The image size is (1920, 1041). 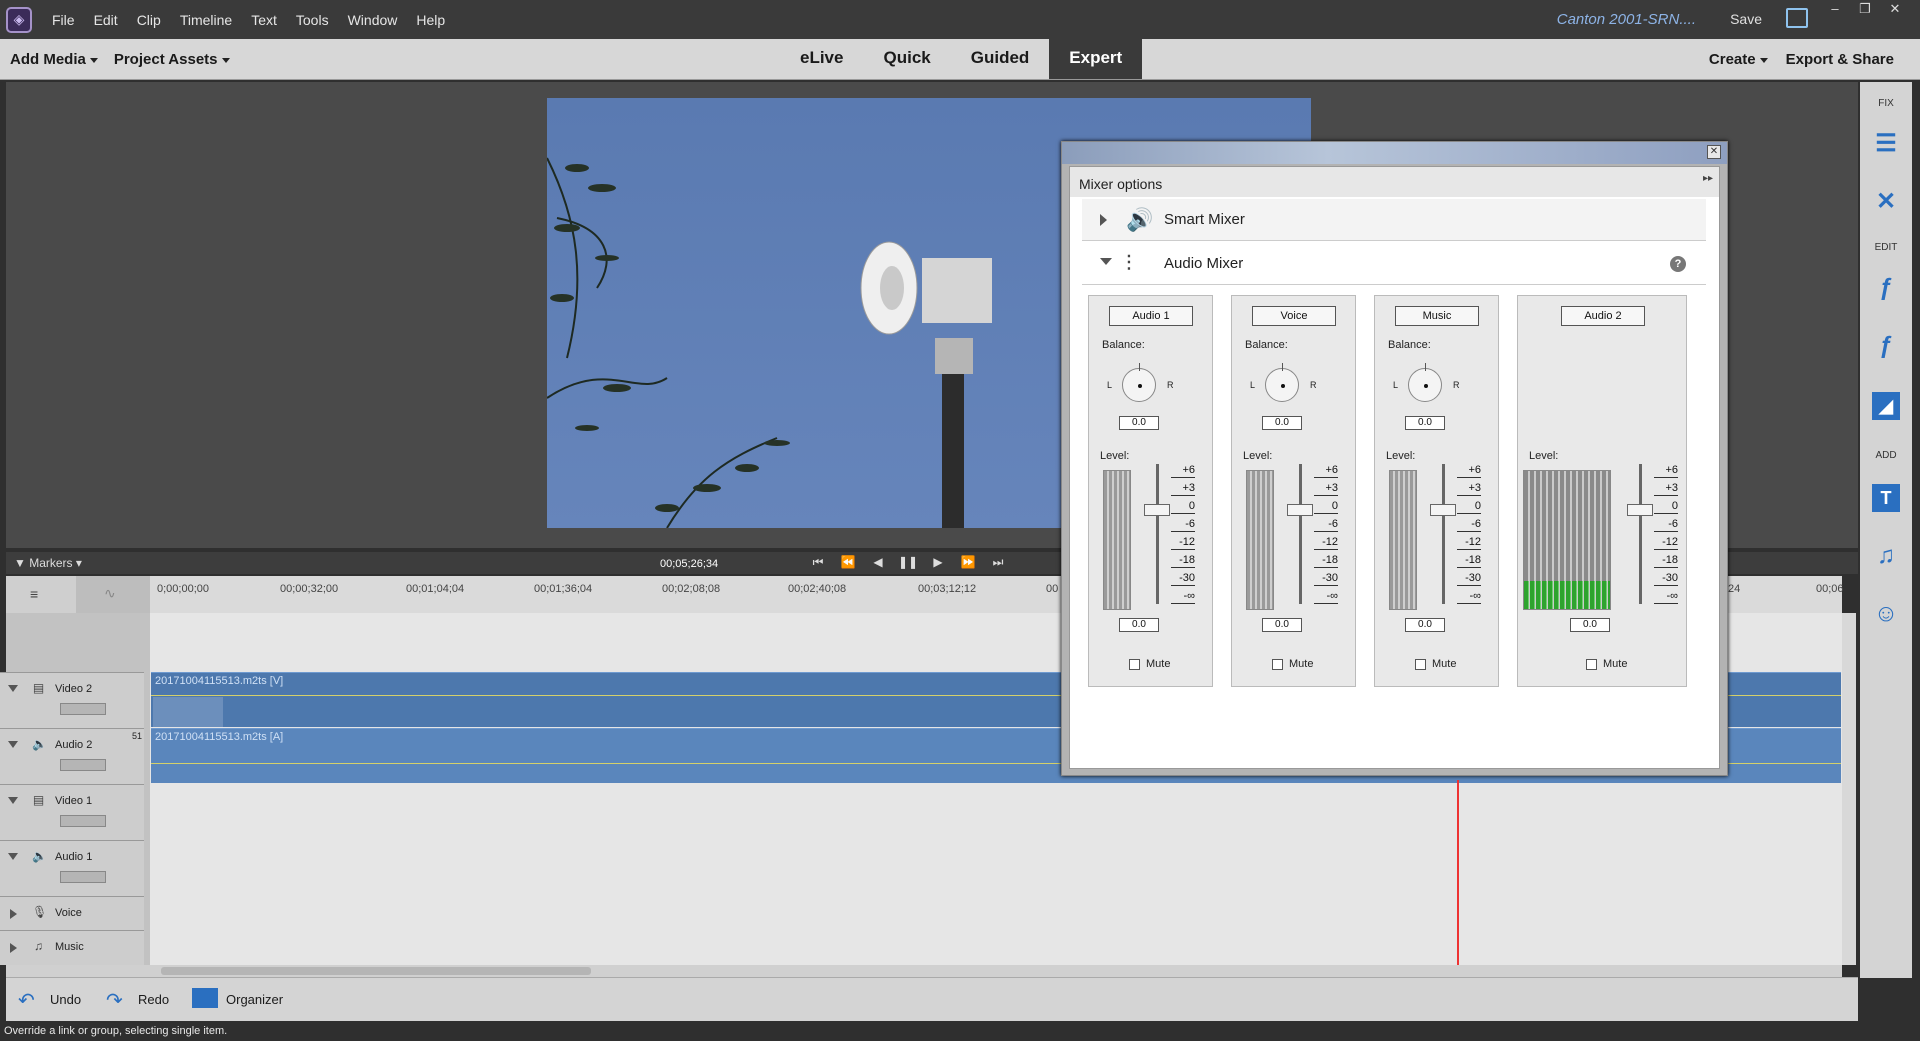 I want to click on adjustments-icon: ☰, so click(x=1886, y=144).